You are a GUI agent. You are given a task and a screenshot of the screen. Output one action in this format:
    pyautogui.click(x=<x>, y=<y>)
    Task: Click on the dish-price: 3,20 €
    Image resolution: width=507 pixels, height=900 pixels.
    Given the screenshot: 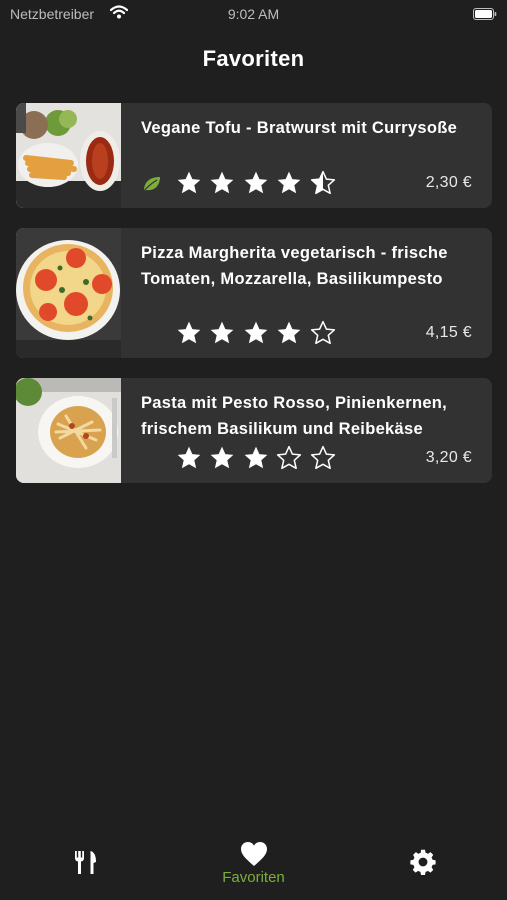 What is the action you would take?
    pyautogui.click(x=448, y=457)
    